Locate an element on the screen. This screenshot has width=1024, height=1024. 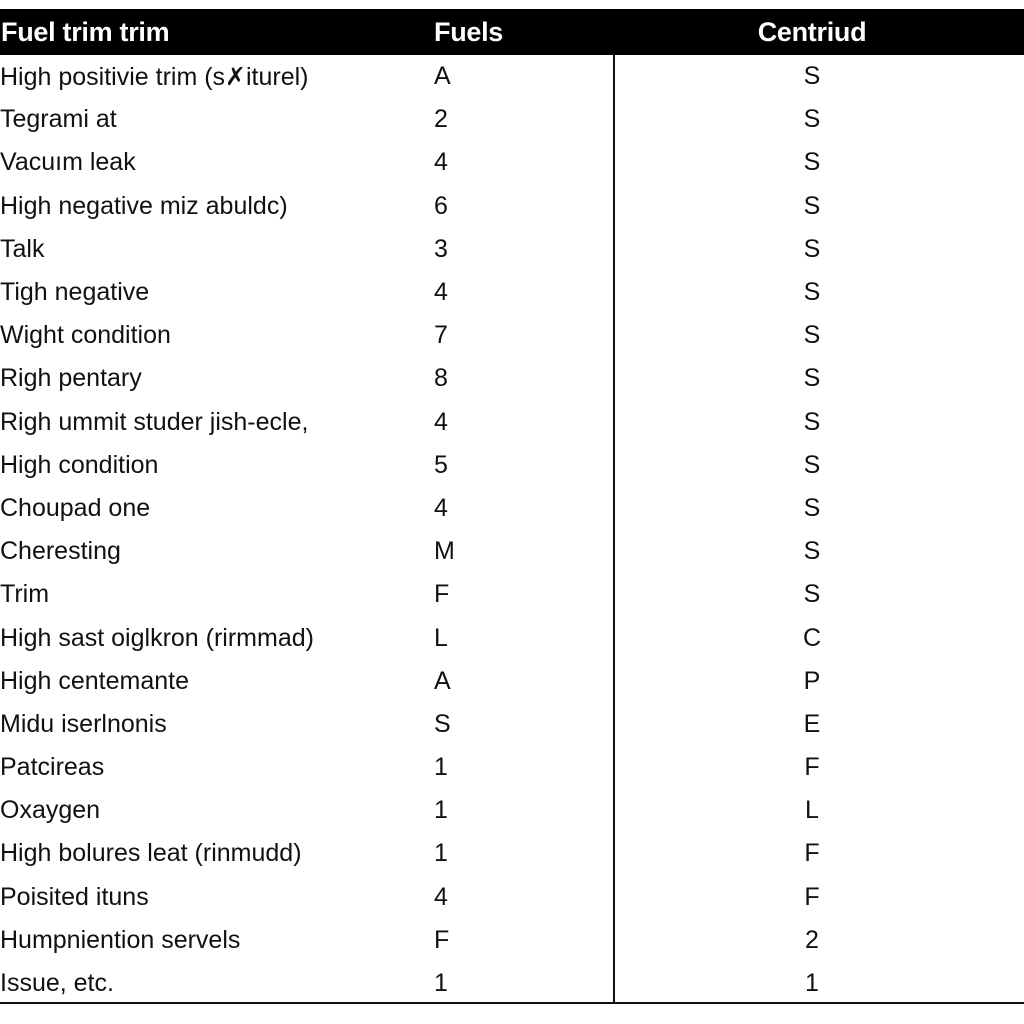
table-row: Humpniention servels F 2 is located at coordinates (512, 940).